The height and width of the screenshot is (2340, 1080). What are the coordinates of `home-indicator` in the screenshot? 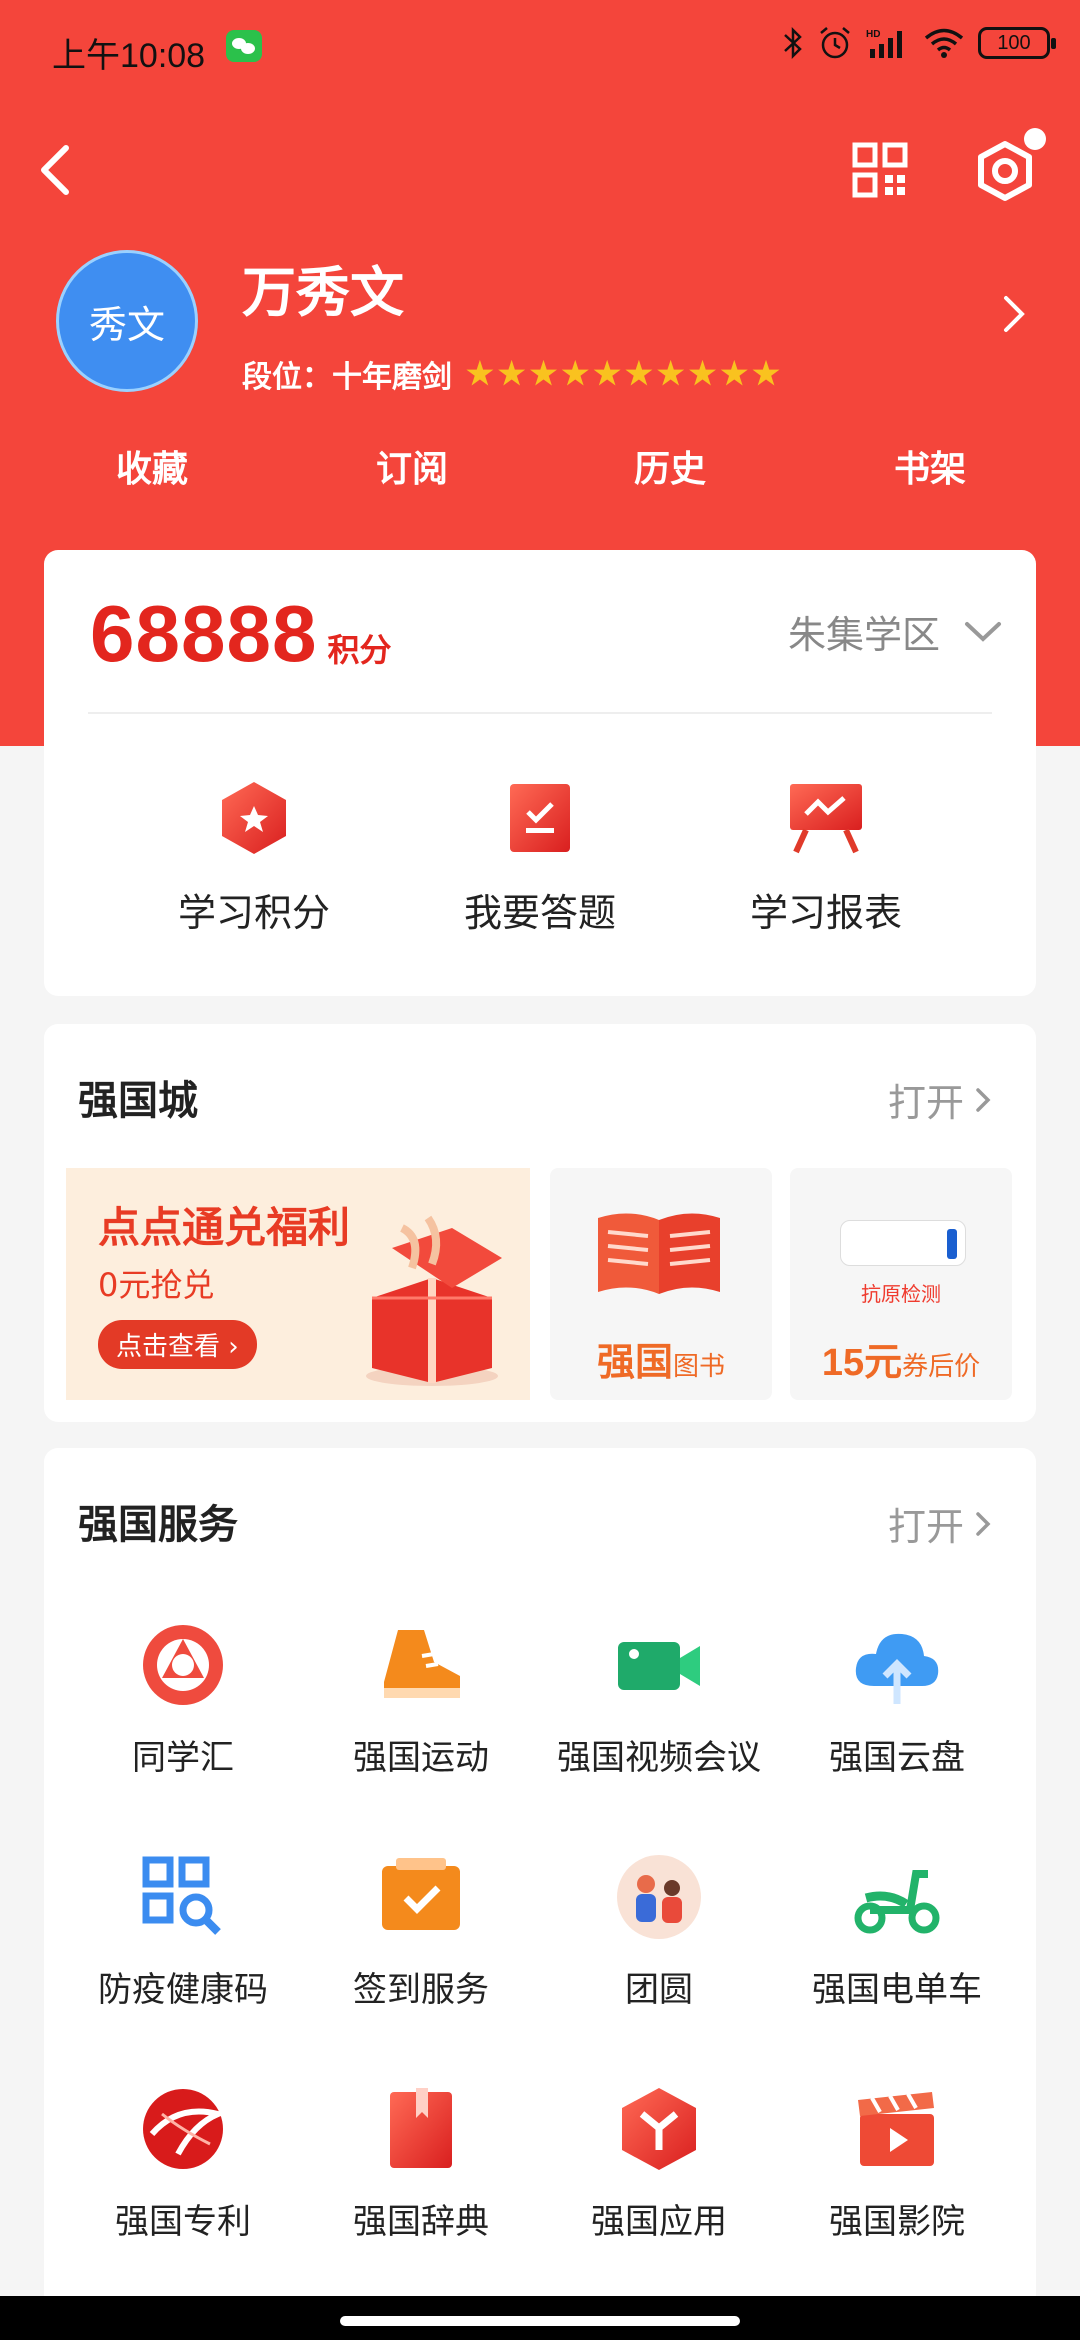 It's located at (540, 2321).